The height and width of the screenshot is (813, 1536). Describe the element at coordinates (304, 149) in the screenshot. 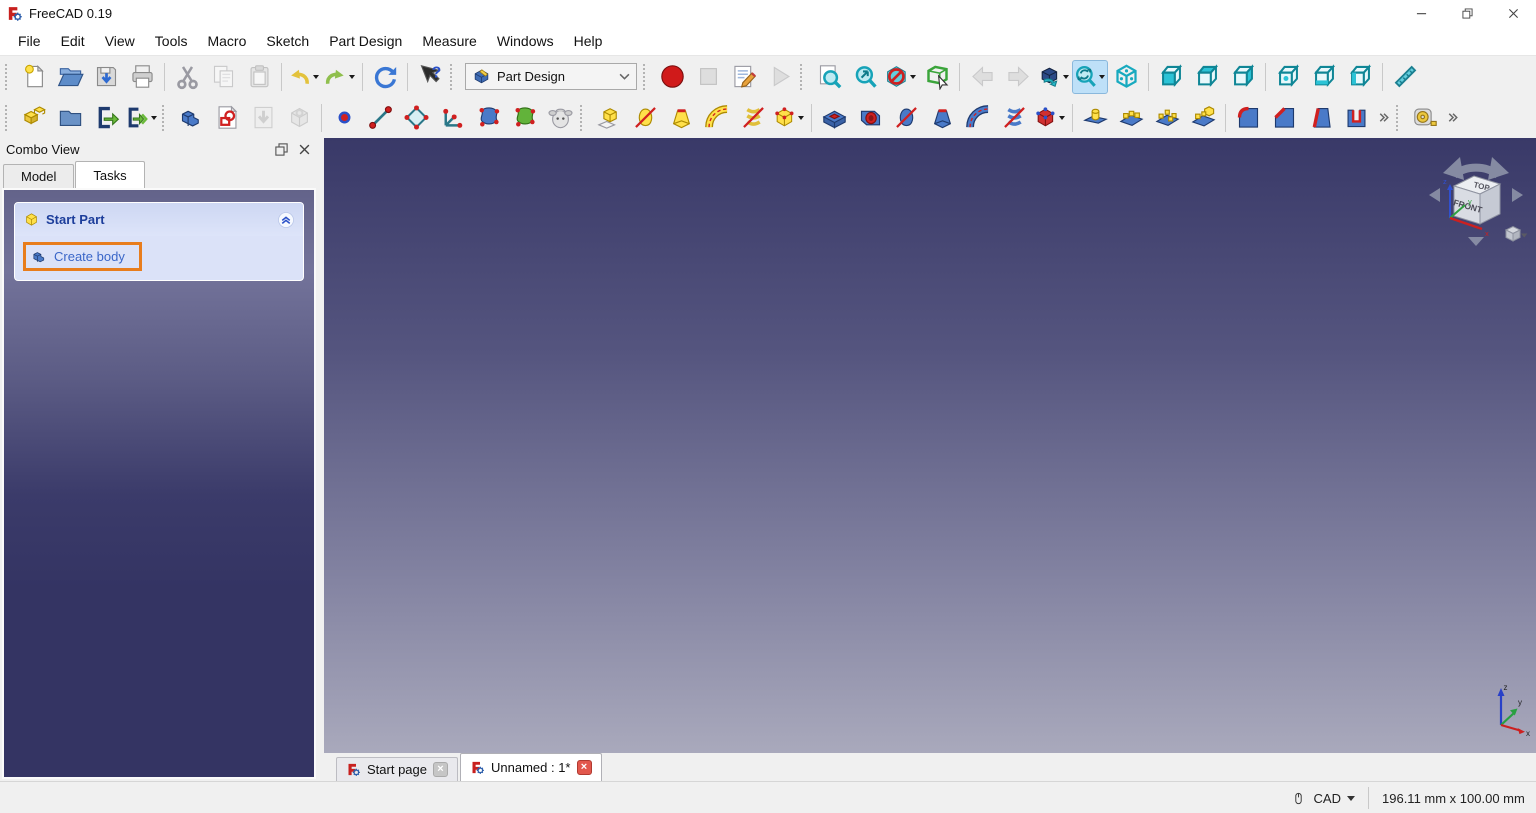

I see `close-panel-icon` at that location.